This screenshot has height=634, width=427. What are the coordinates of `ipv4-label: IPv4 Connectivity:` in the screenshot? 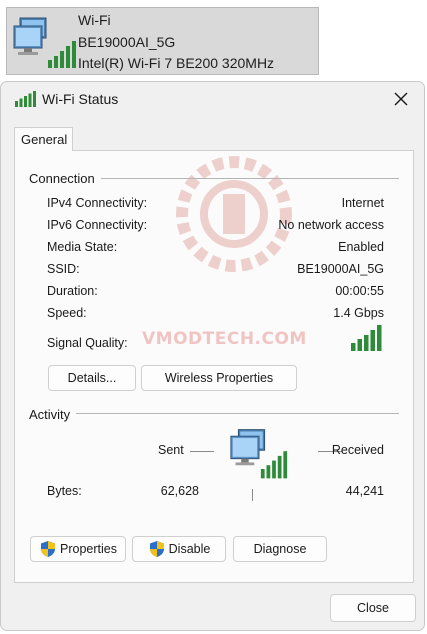 It's located at (97, 203).